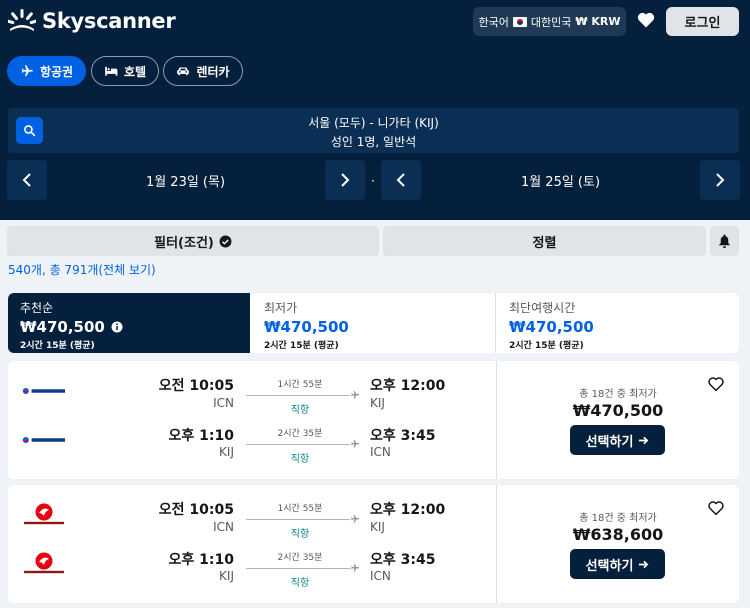 Image resolution: width=750 pixels, height=608 pixels. I want to click on search-summary: 서울 (모두) - 니가타 (KIJ) 성인 1명, 일반석, so click(373, 130).